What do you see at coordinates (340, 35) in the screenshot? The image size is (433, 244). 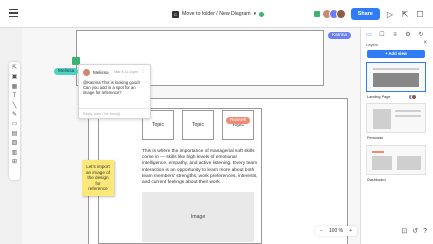 I see `cursor-tag-katrina: Katrina` at bounding box center [340, 35].